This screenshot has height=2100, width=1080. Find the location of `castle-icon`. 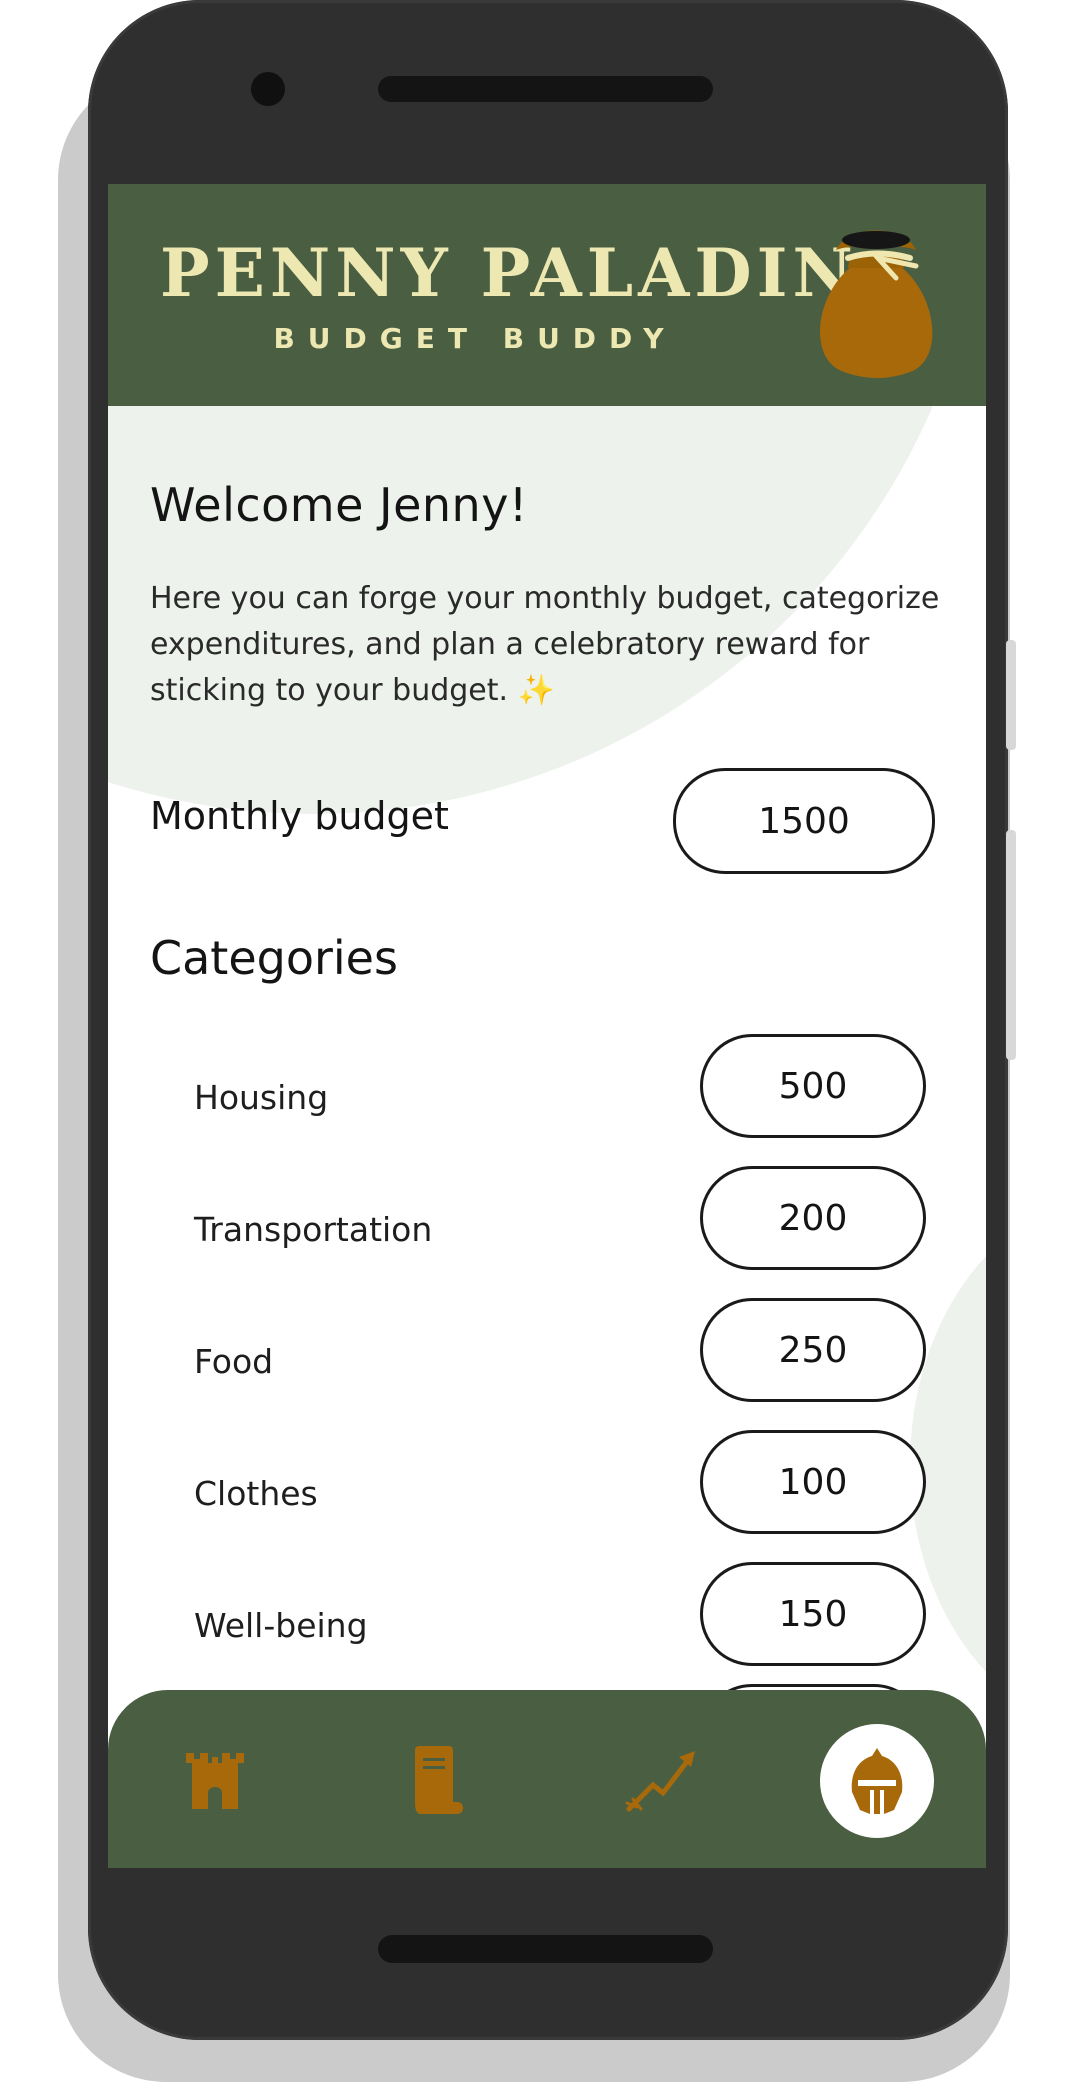

castle-icon is located at coordinates (215, 1781).